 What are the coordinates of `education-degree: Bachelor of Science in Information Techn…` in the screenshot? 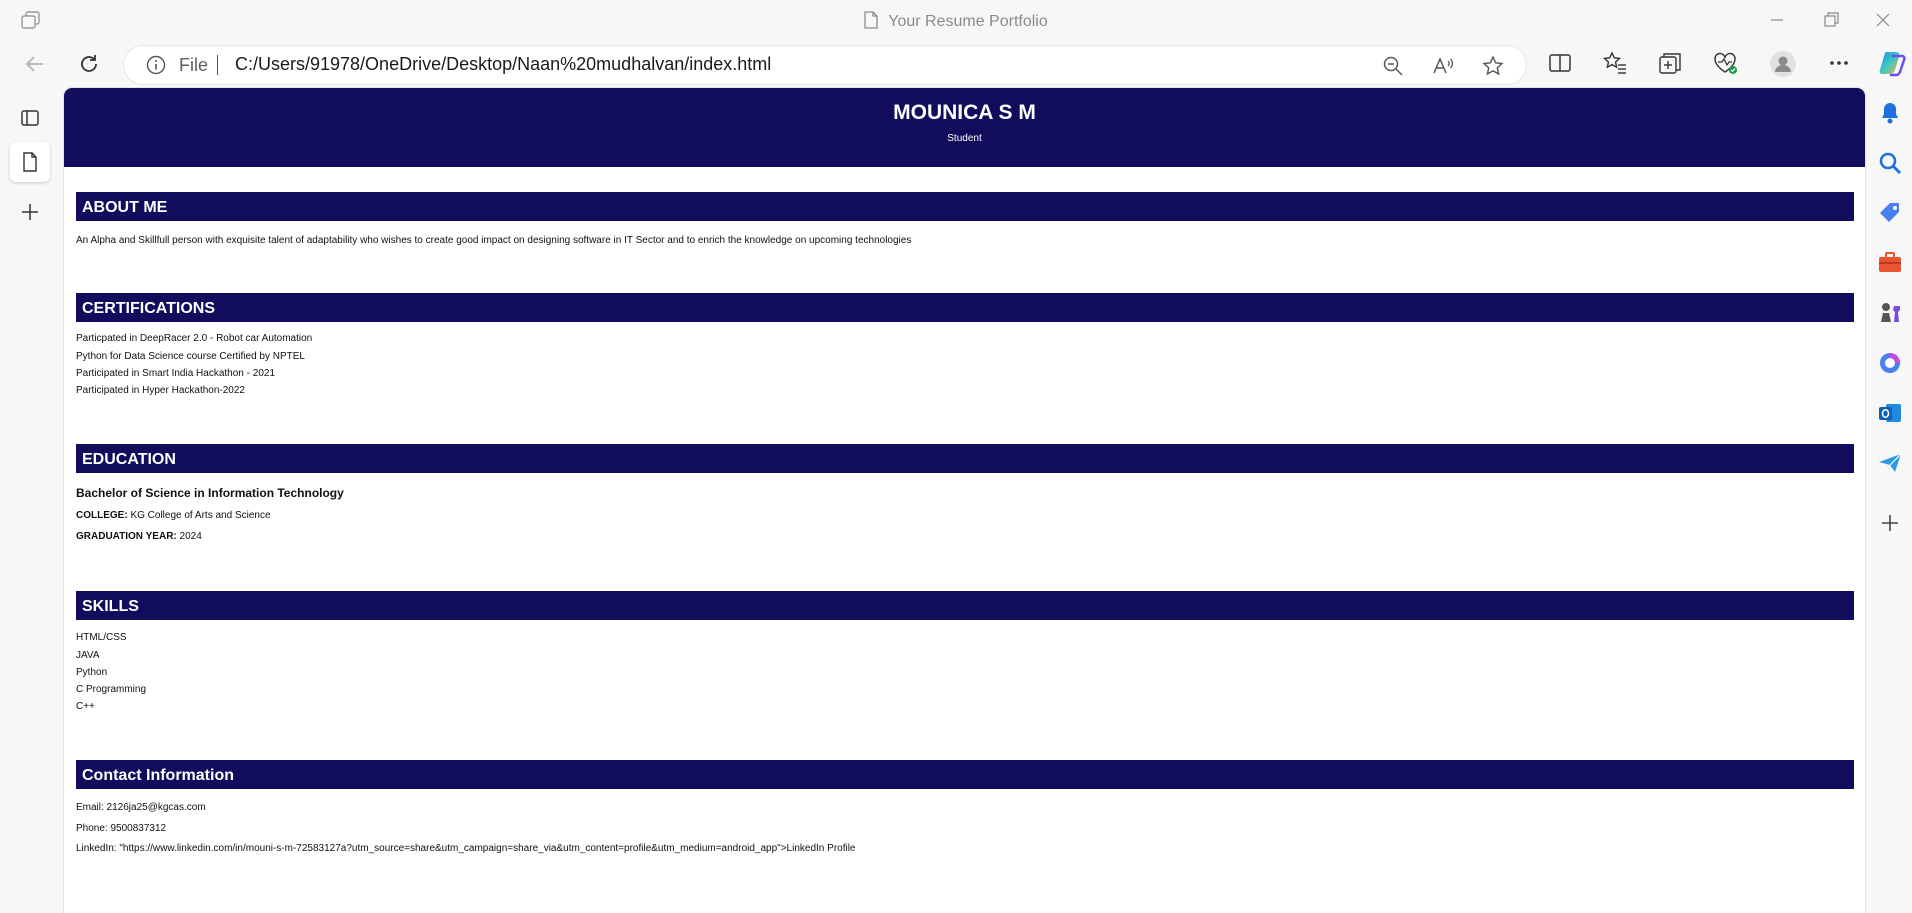 It's located at (210, 493).